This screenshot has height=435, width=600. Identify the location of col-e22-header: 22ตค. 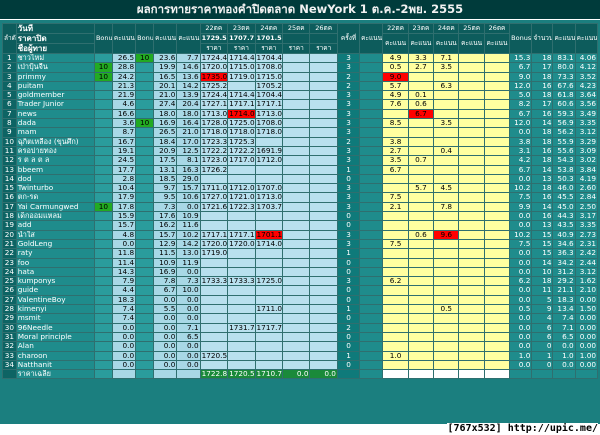
(395, 28).